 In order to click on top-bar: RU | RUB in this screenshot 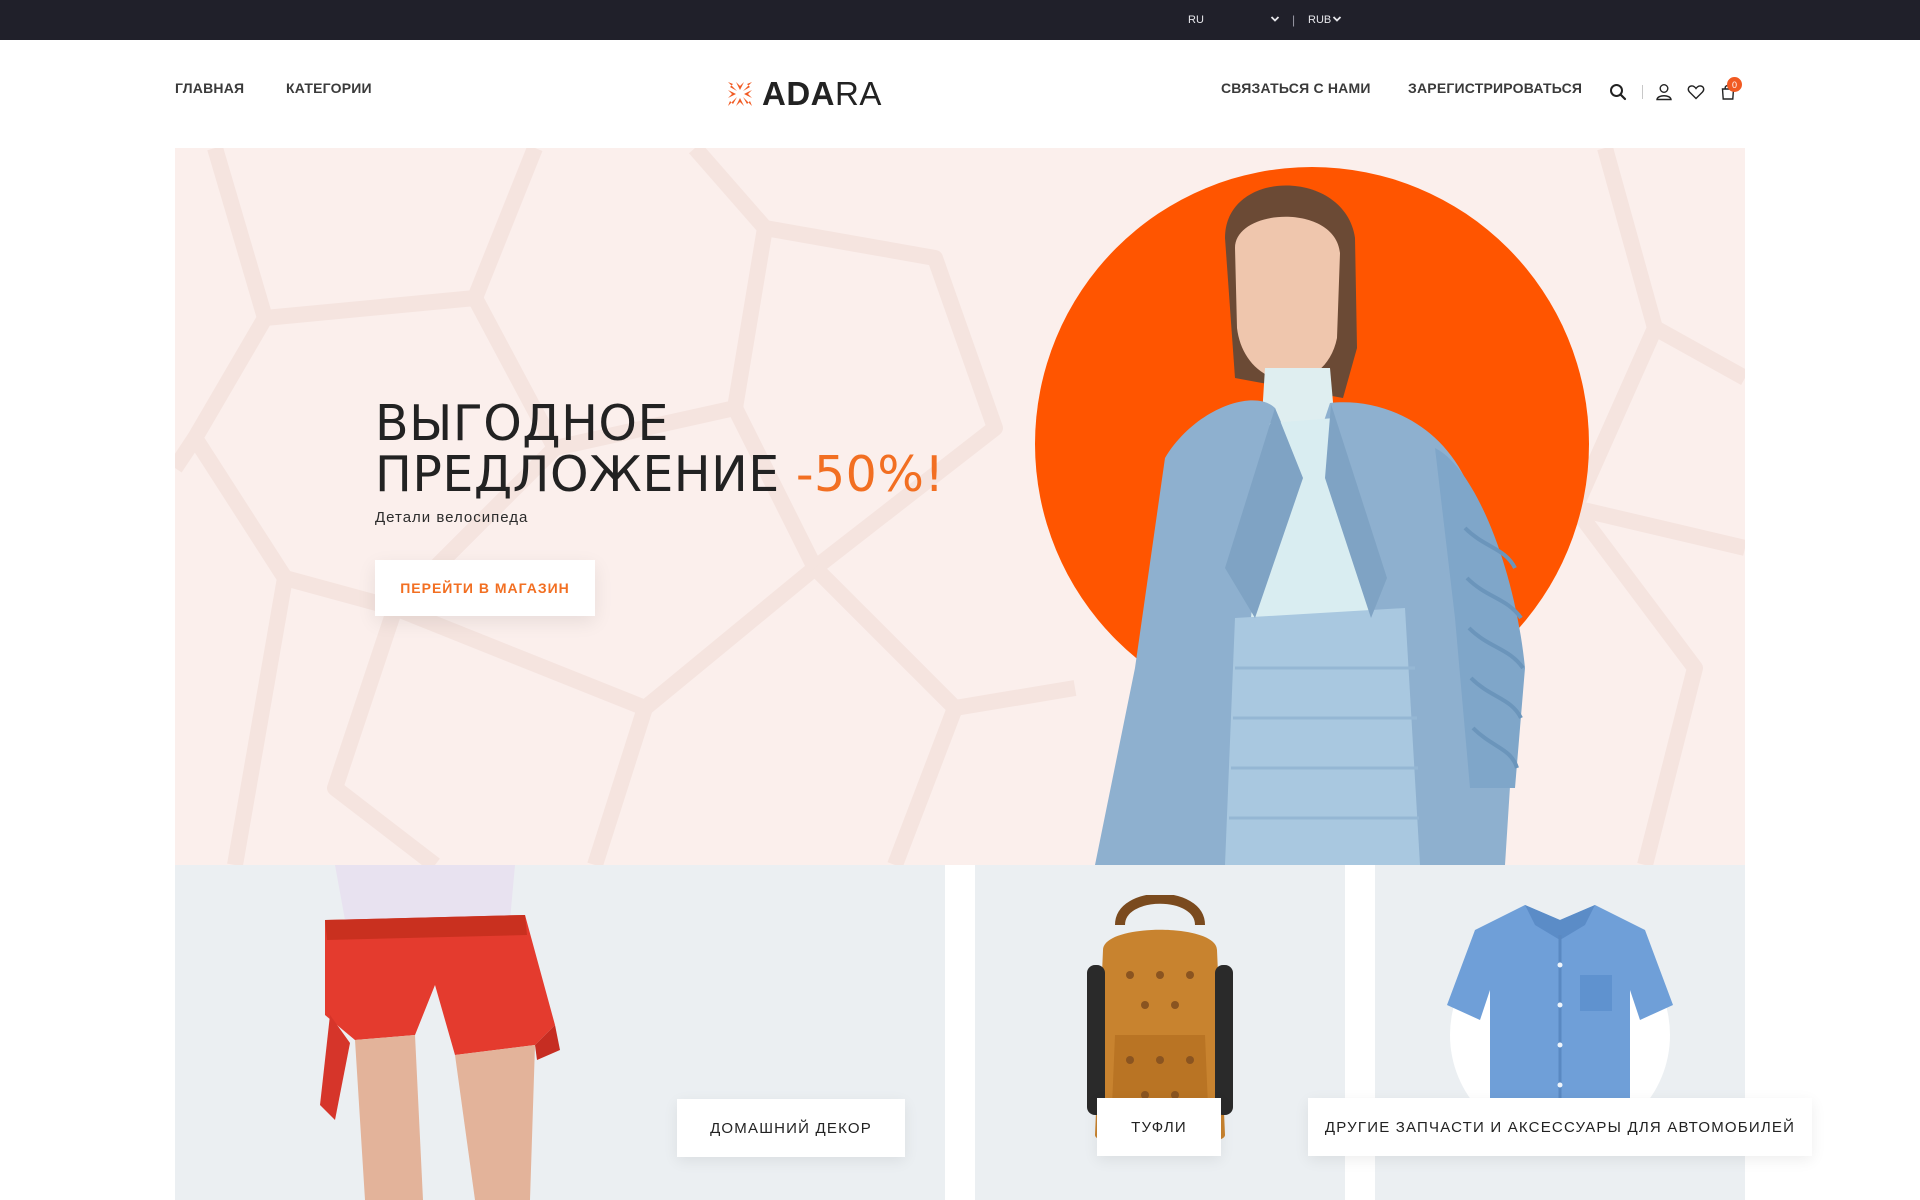, I will do `click(960, 20)`.